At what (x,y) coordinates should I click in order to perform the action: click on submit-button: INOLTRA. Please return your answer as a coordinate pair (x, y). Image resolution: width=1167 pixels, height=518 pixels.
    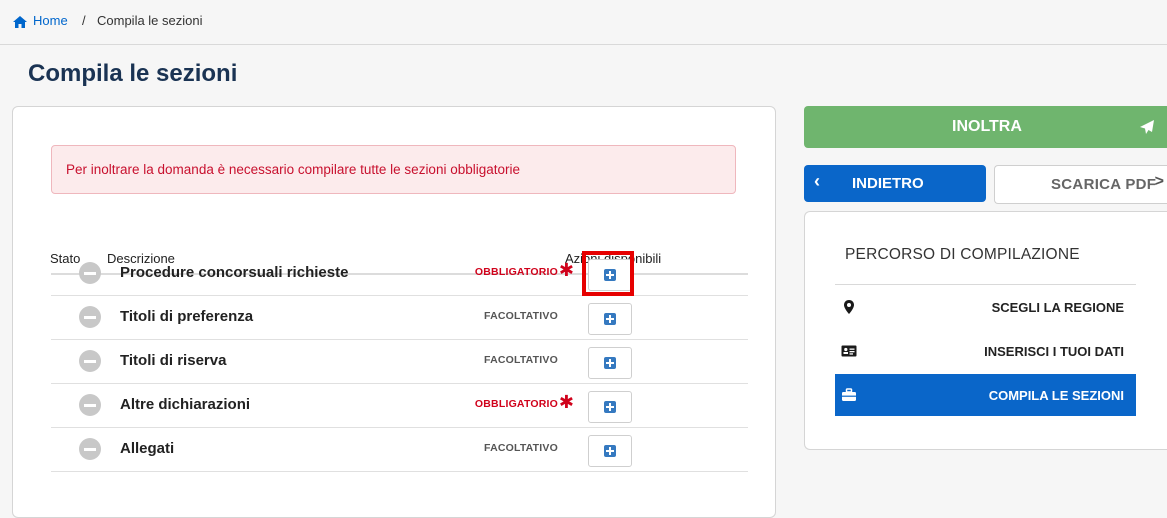
    Looking at the image, I should click on (985, 127).